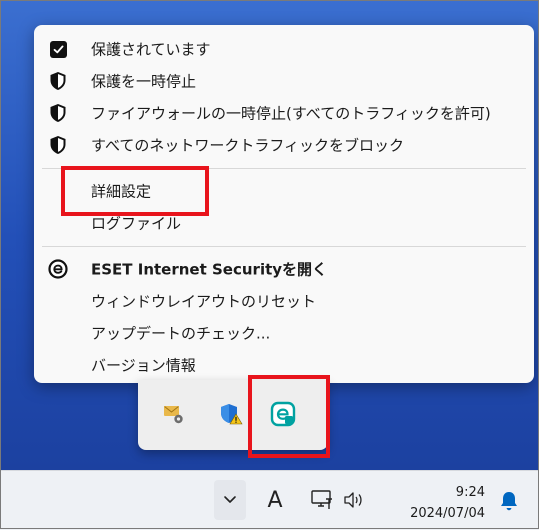 This screenshot has width=539, height=530. I want to click on menu-item-block-traffic: すべてのネットワークトラフィックをブロック, so click(284, 145).